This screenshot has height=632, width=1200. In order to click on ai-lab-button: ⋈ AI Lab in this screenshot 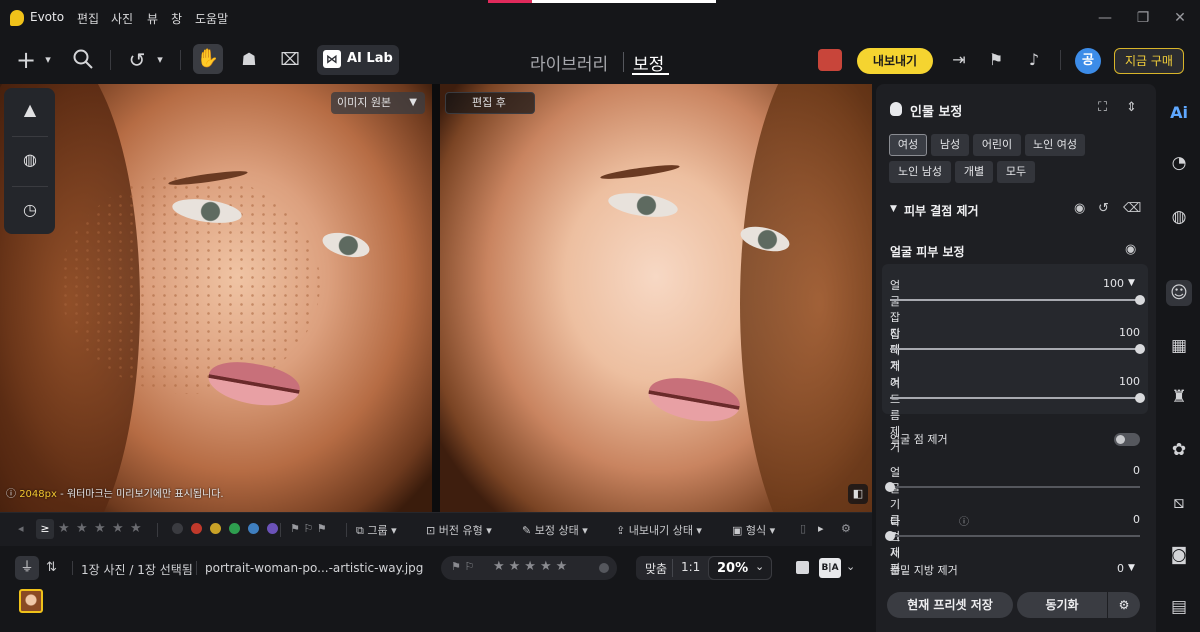, I will do `click(358, 60)`.